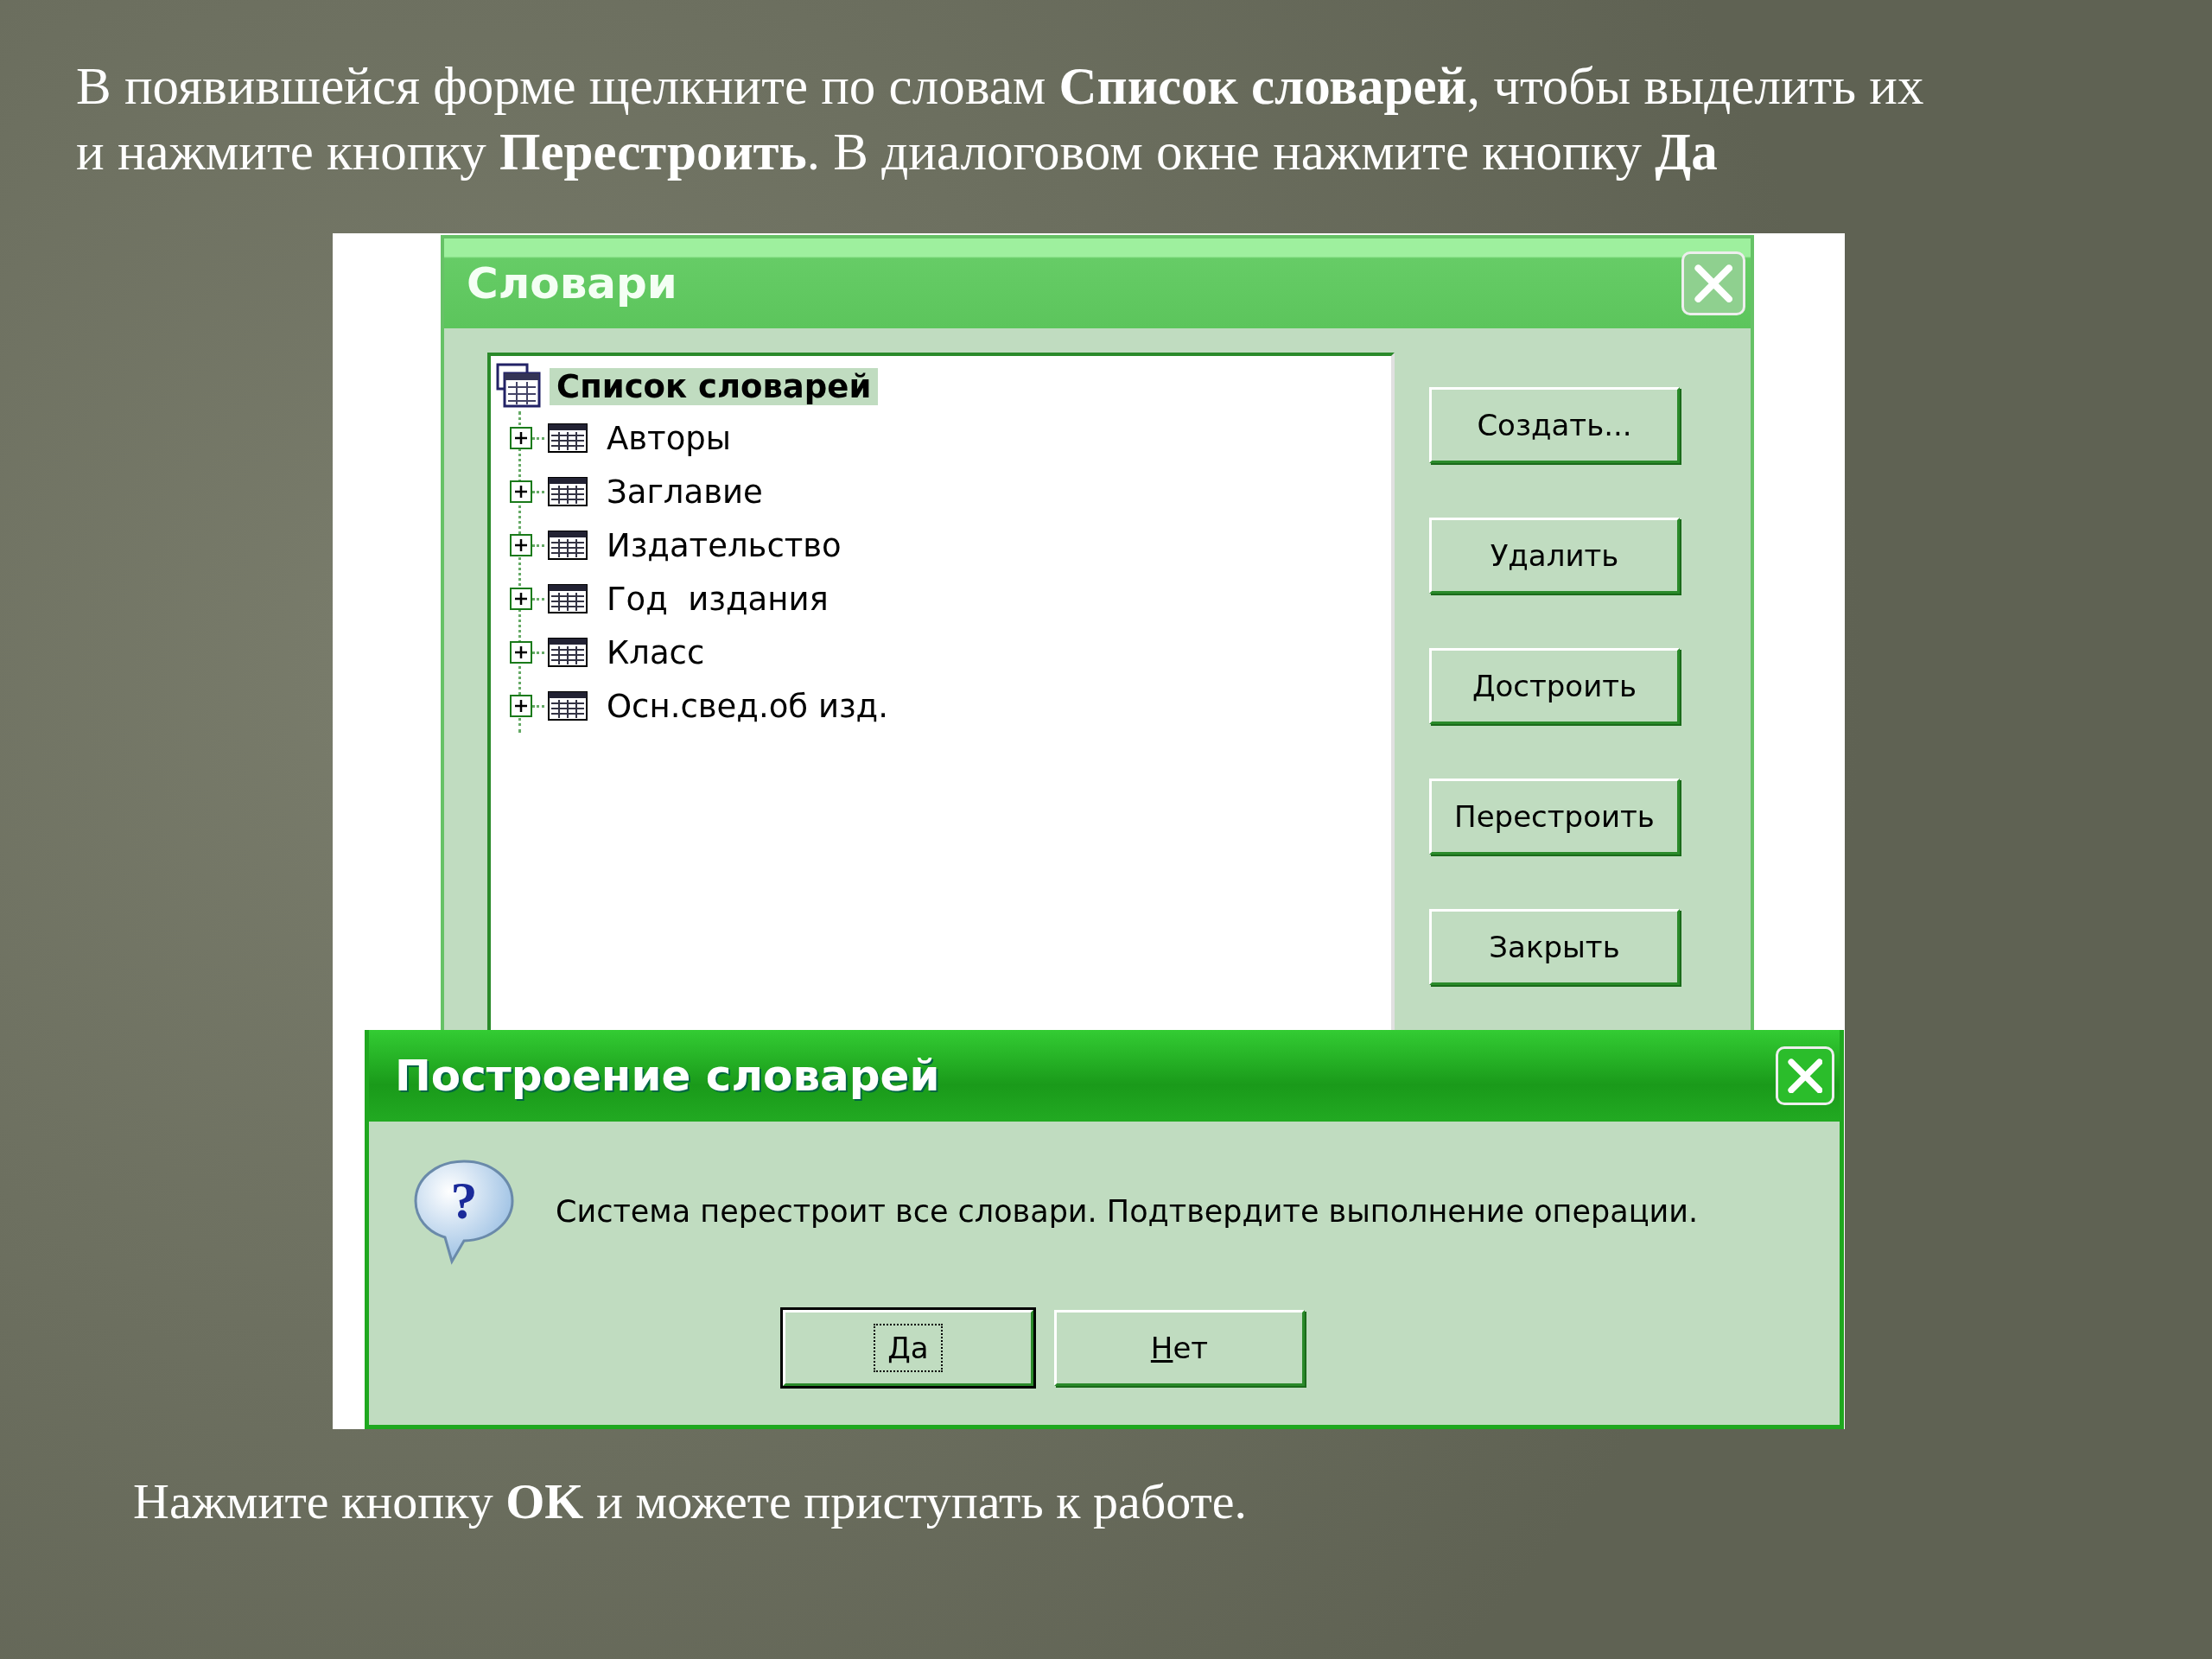 The image size is (2212, 1659). Describe the element at coordinates (1554, 817) in the screenshot. I see `dialog-button: Перестроить` at that location.